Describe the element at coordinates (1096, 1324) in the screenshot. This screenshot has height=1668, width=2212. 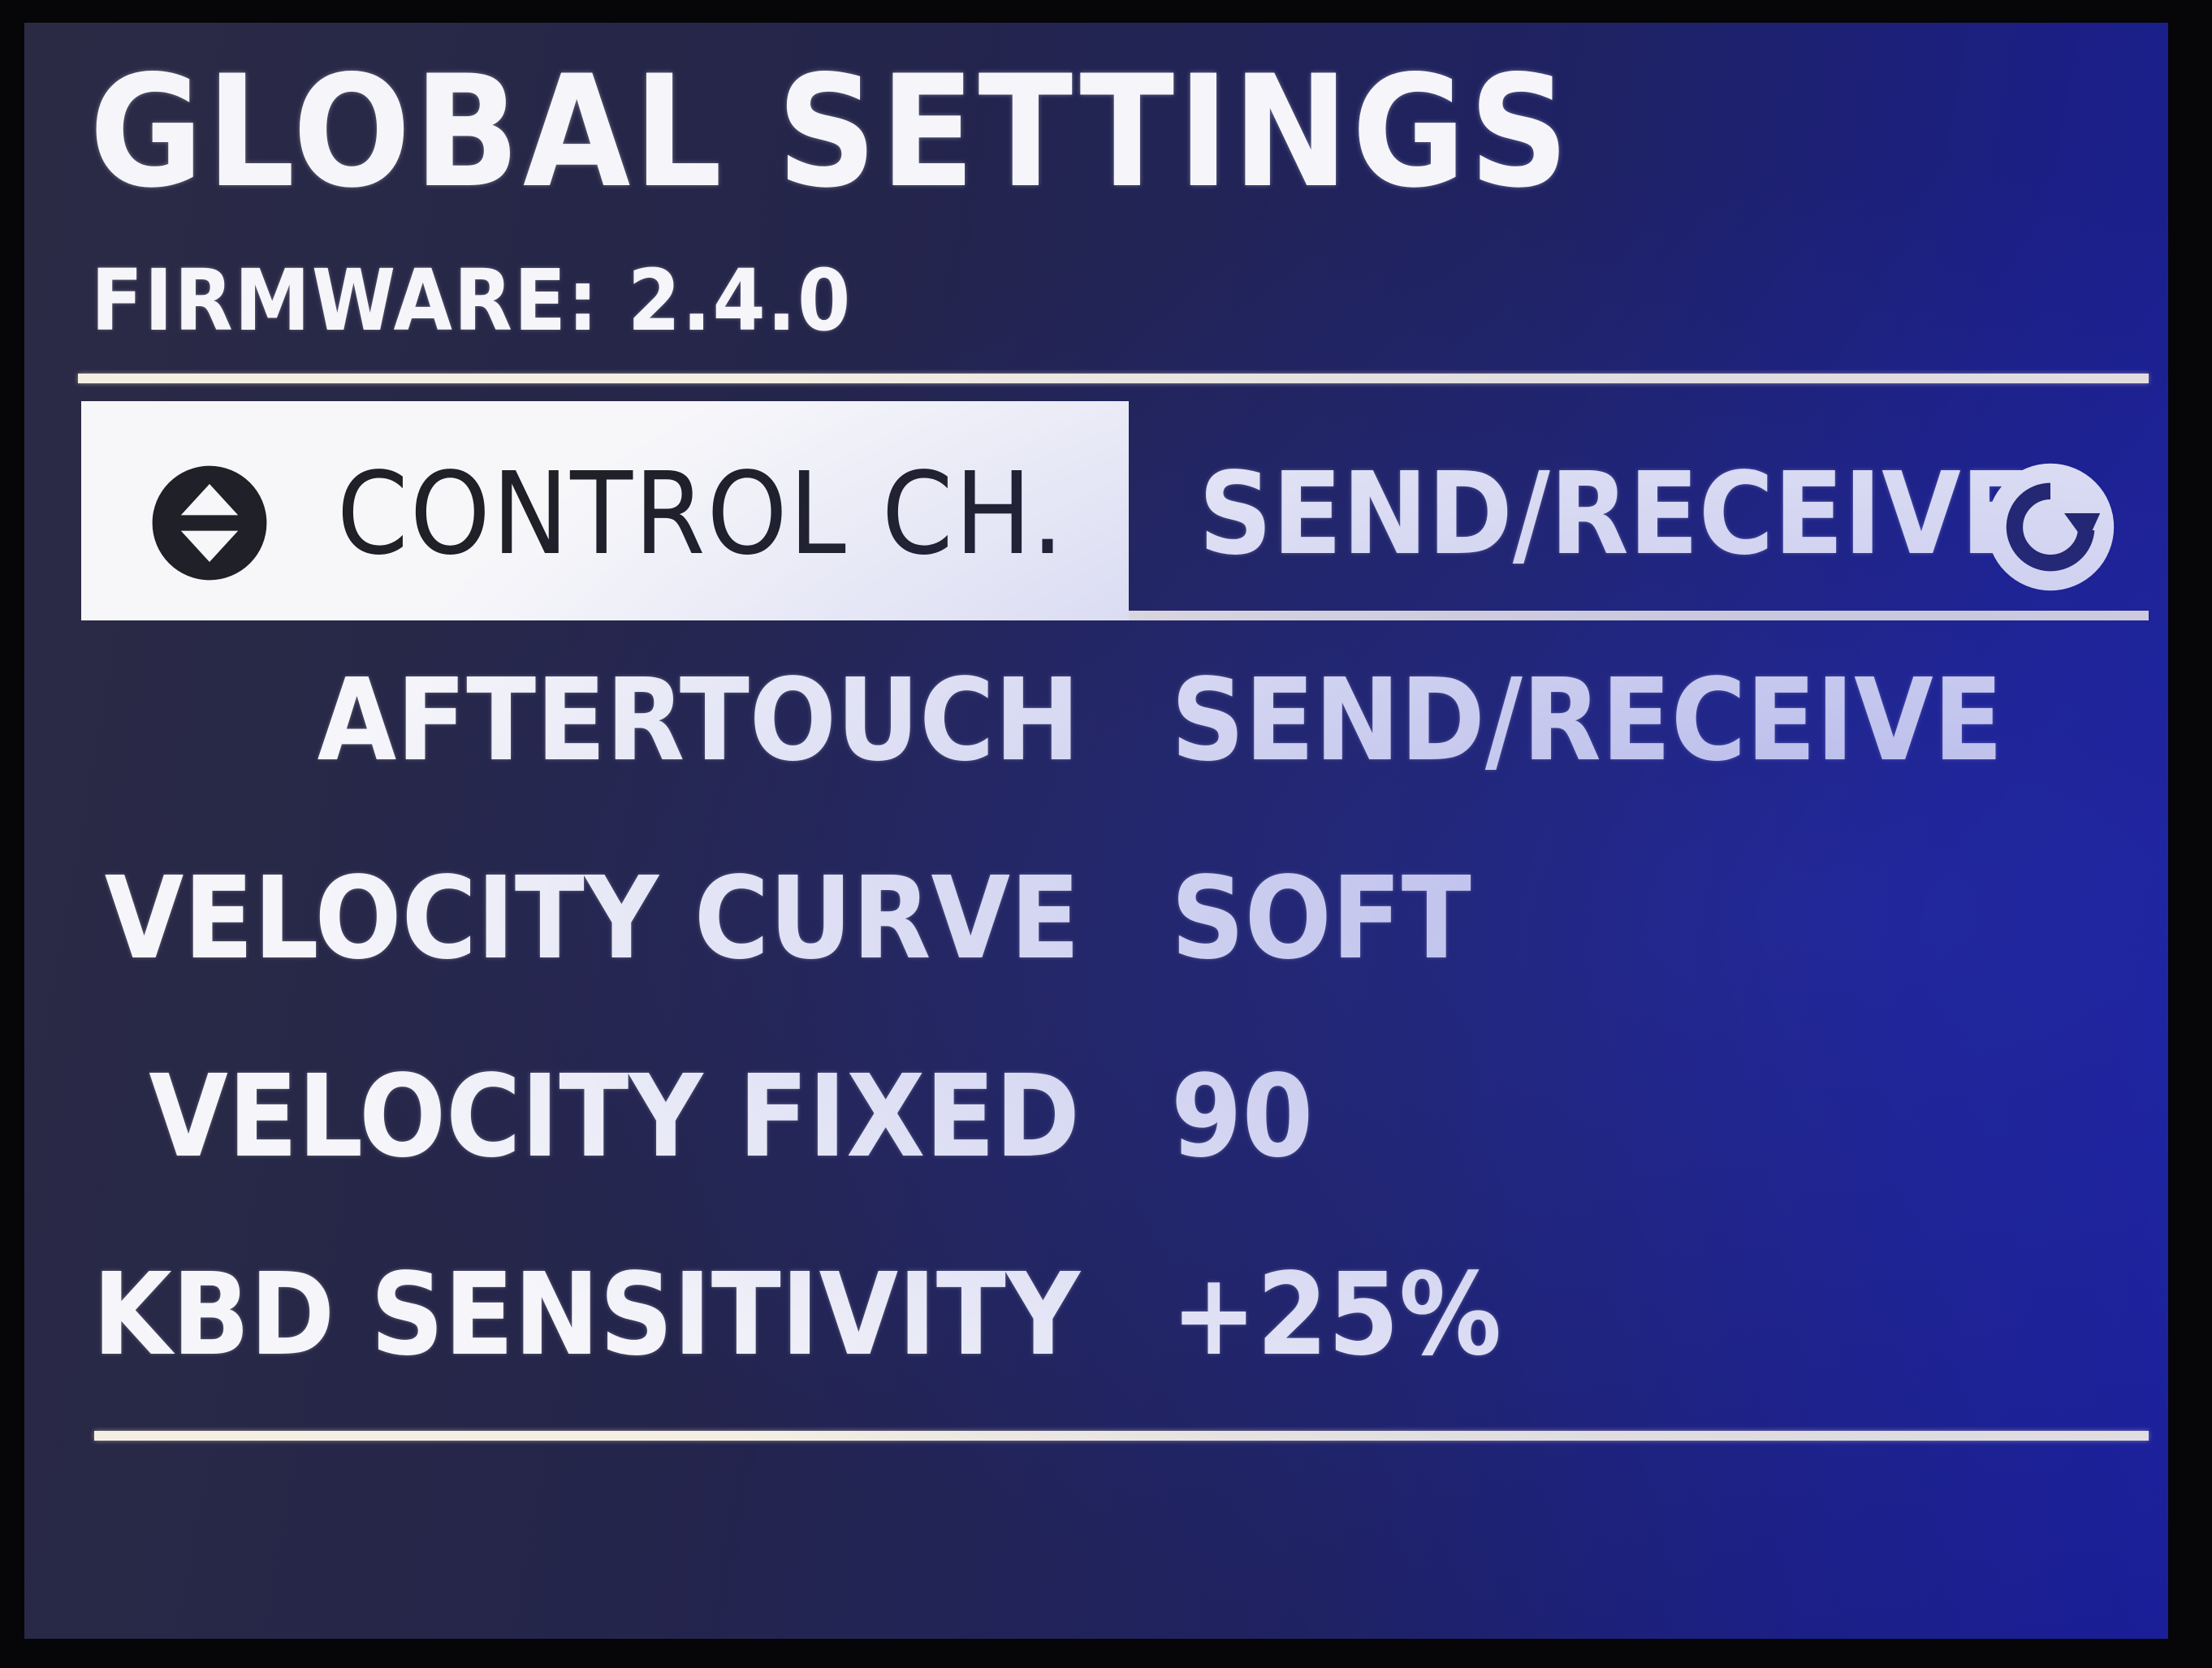
I see `settings-row-kbd-sensitivity: KBD SENSITIVITY +25%` at that location.